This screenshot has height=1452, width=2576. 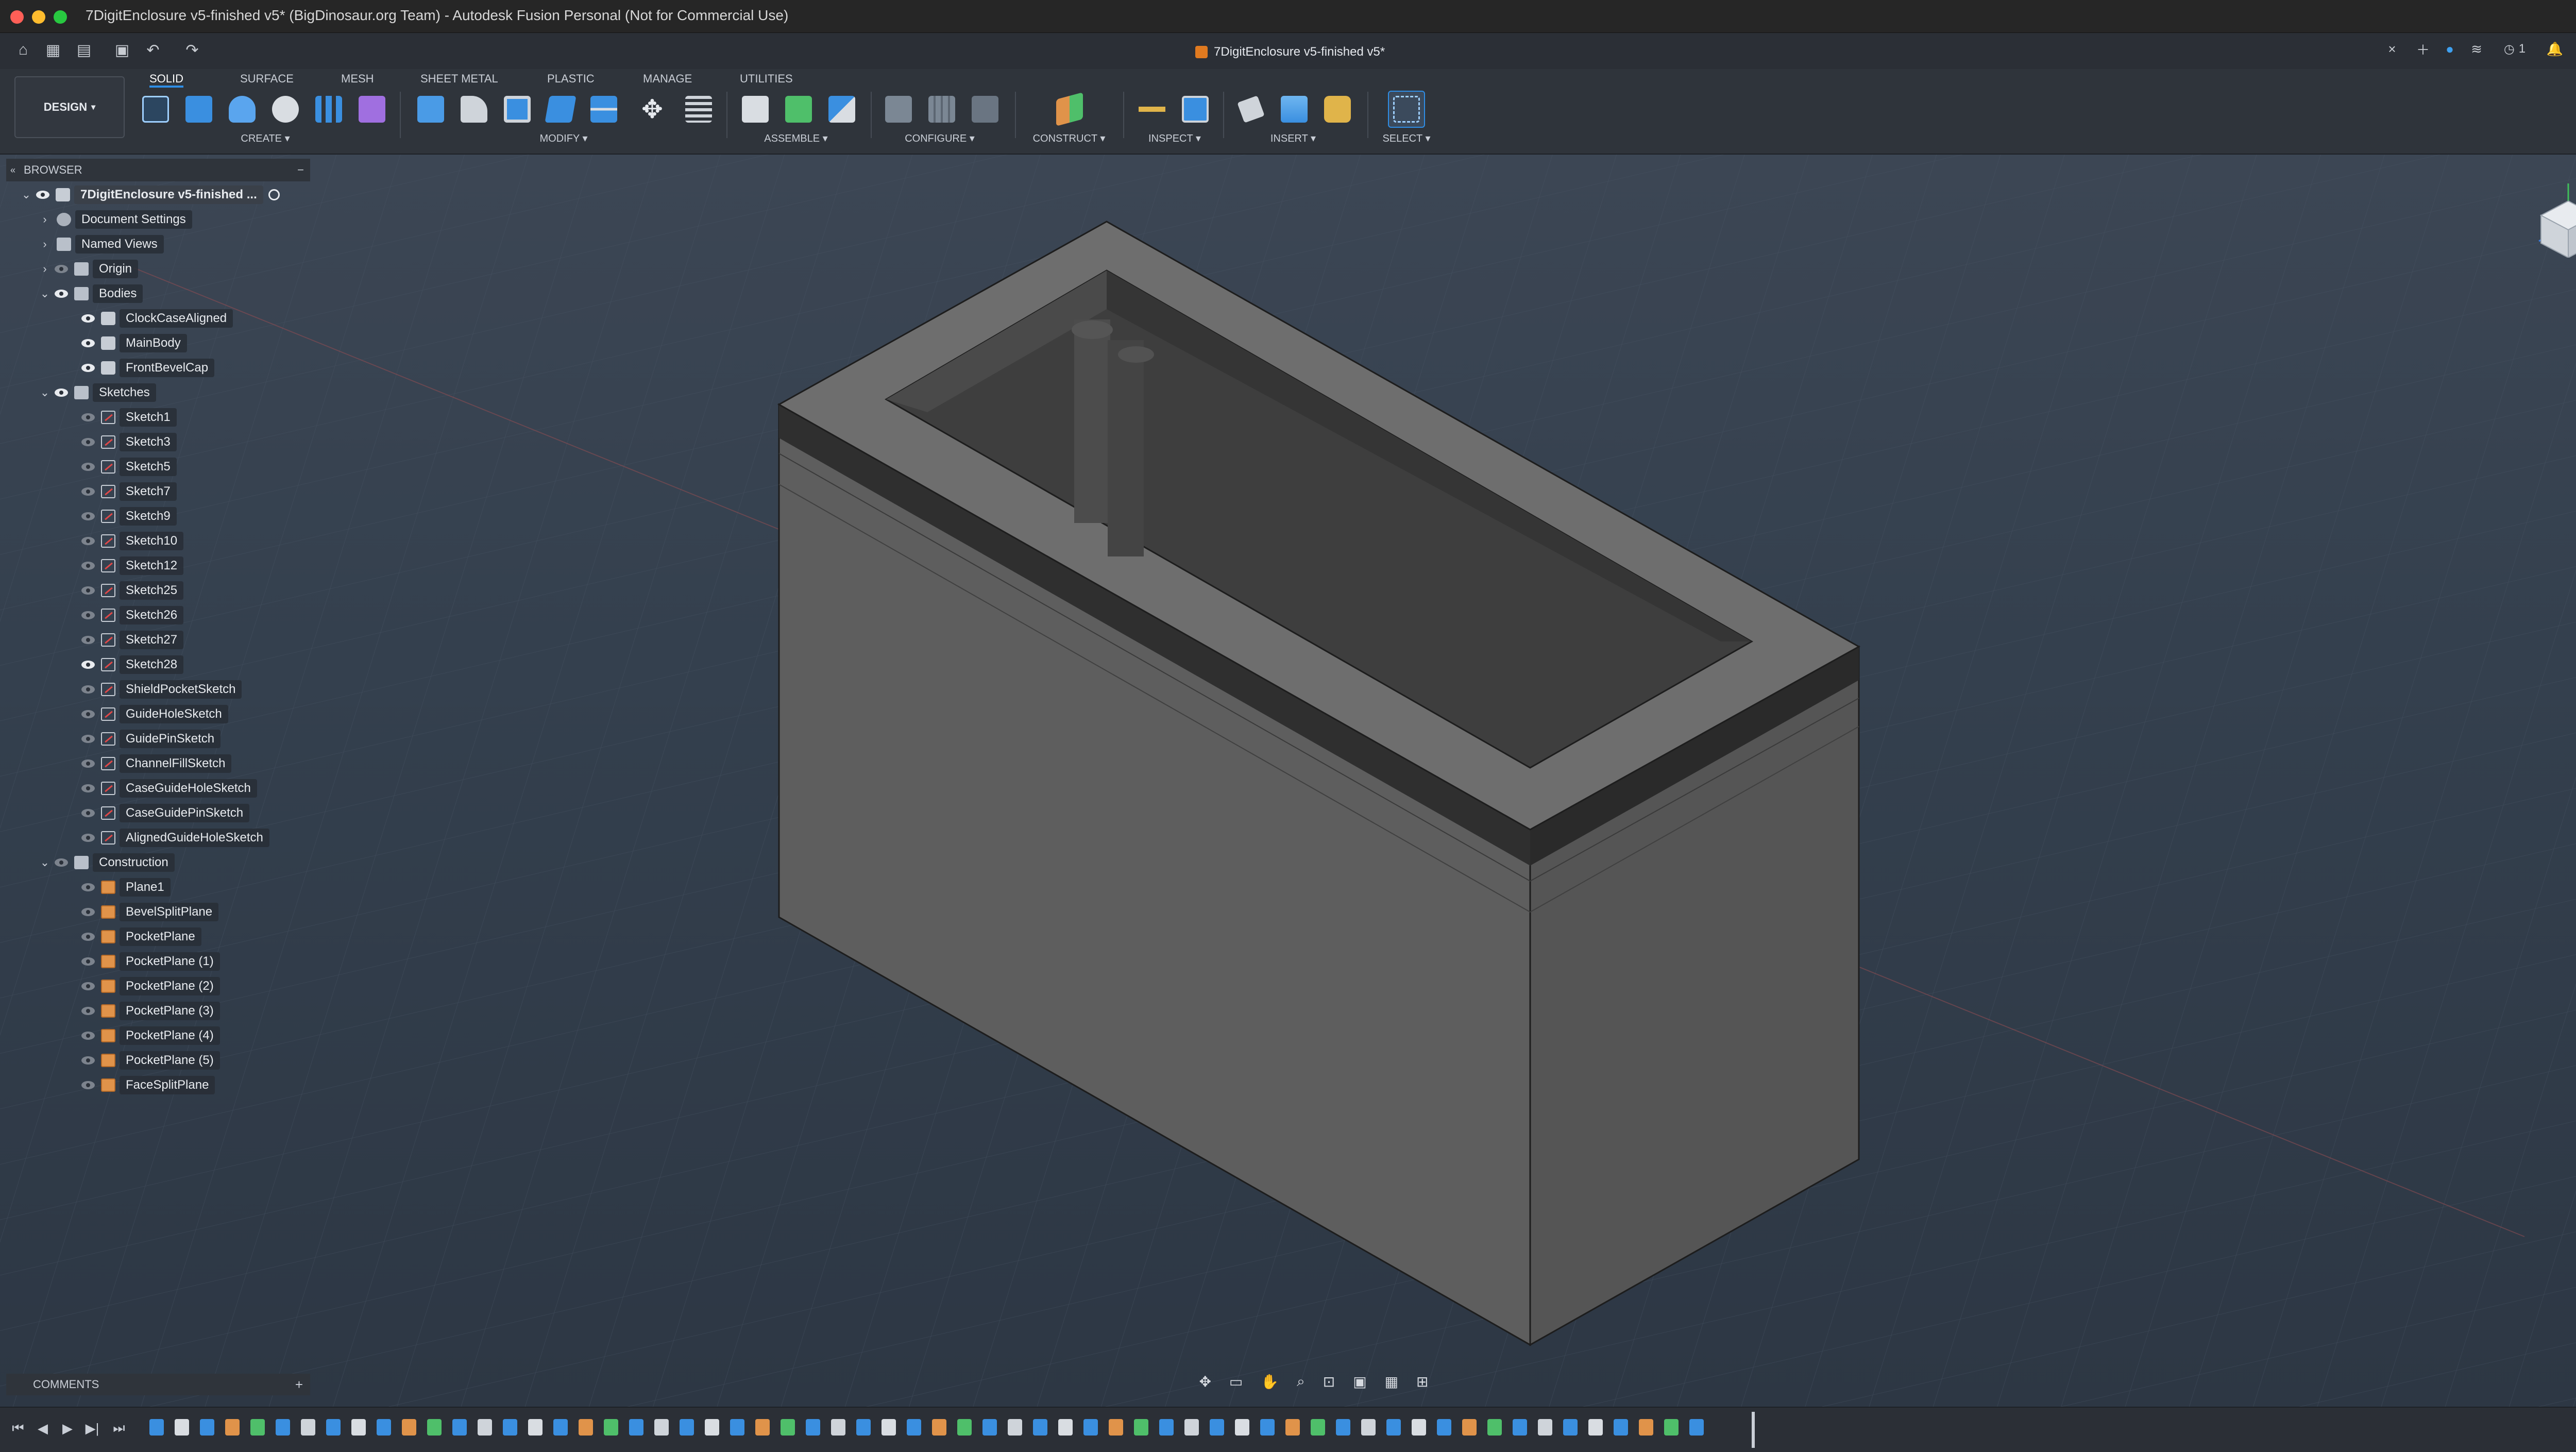 I want to click on timeline-start-icon: ⏮, so click(x=18, y=1428).